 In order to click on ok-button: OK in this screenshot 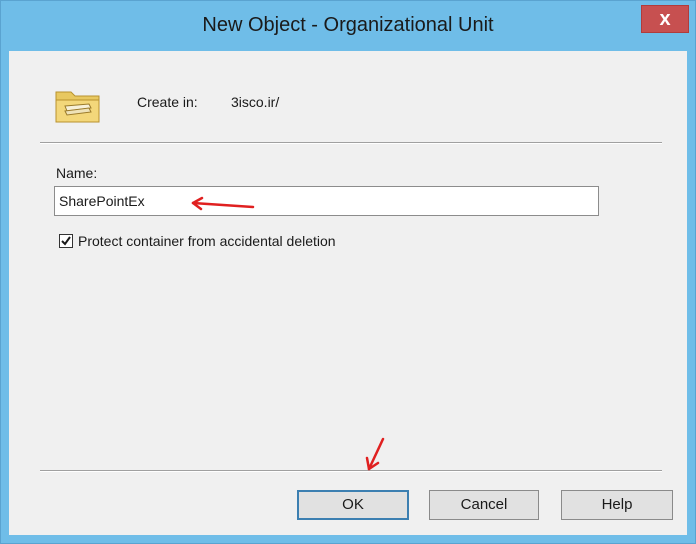, I will do `click(353, 505)`.